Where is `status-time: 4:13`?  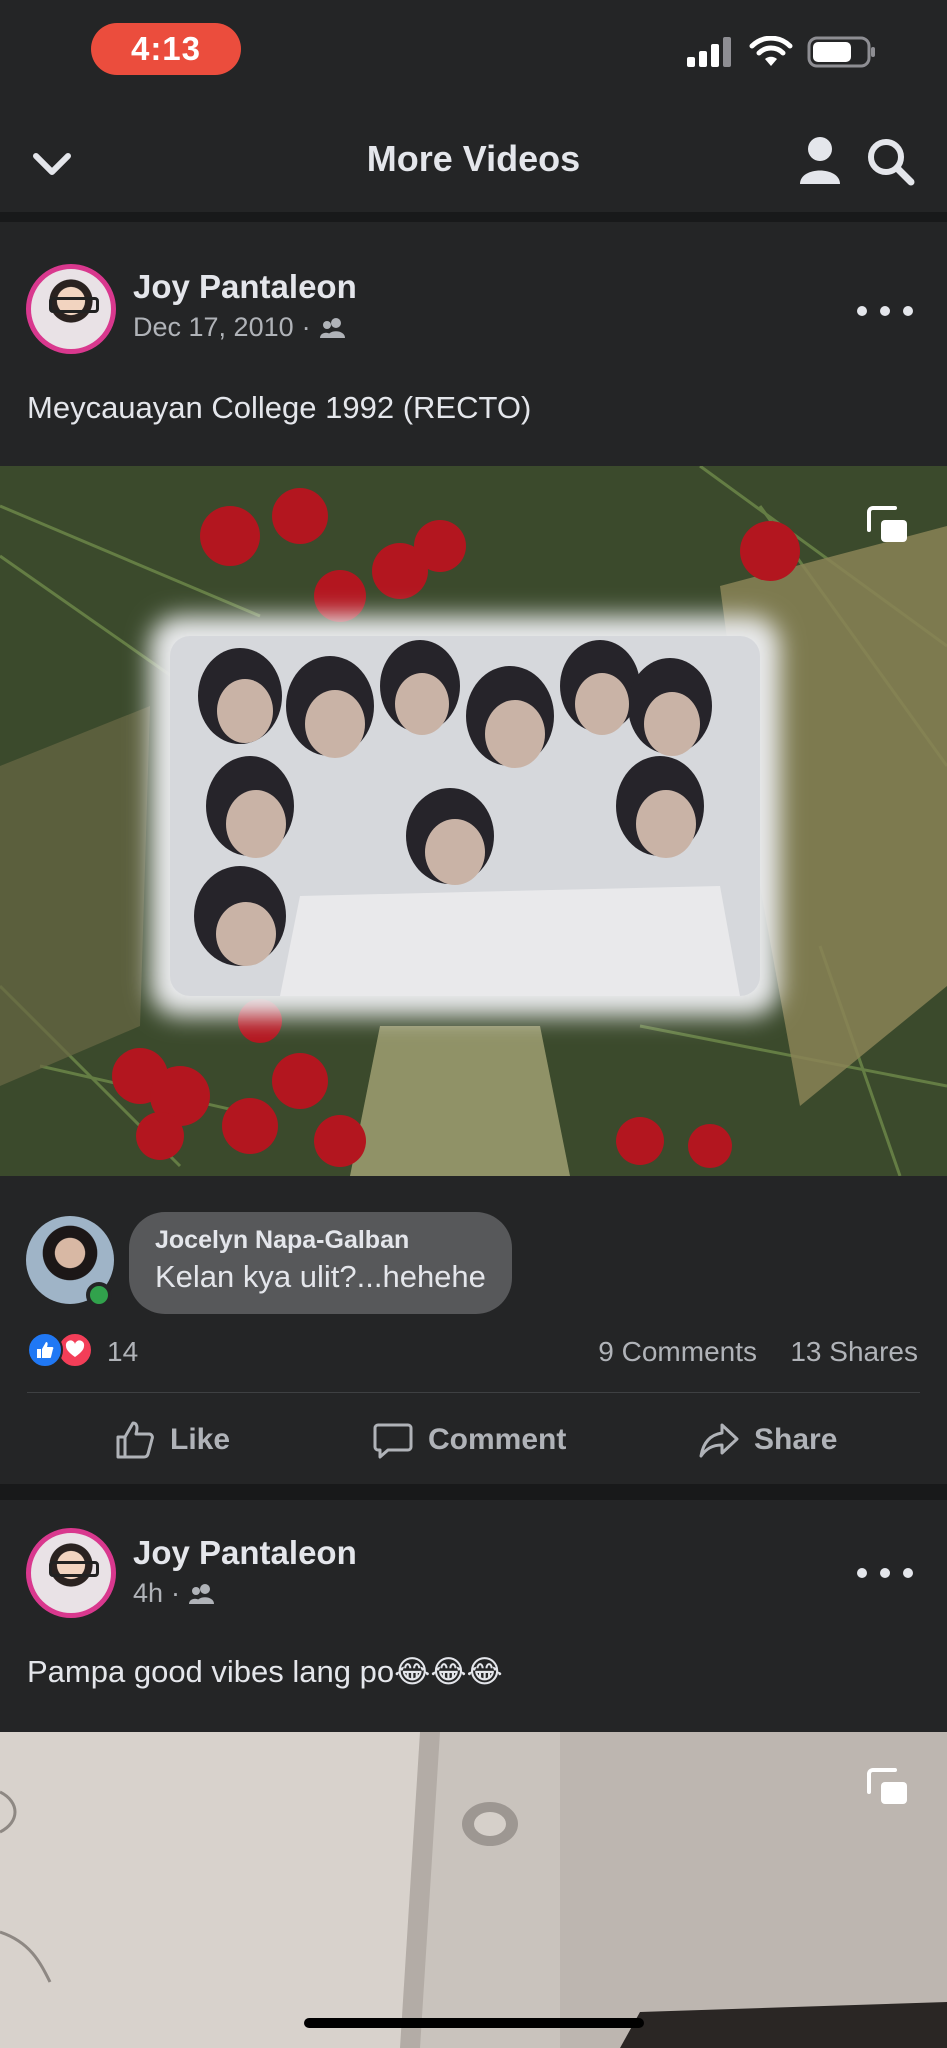 status-time: 4:13 is located at coordinates (166, 49).